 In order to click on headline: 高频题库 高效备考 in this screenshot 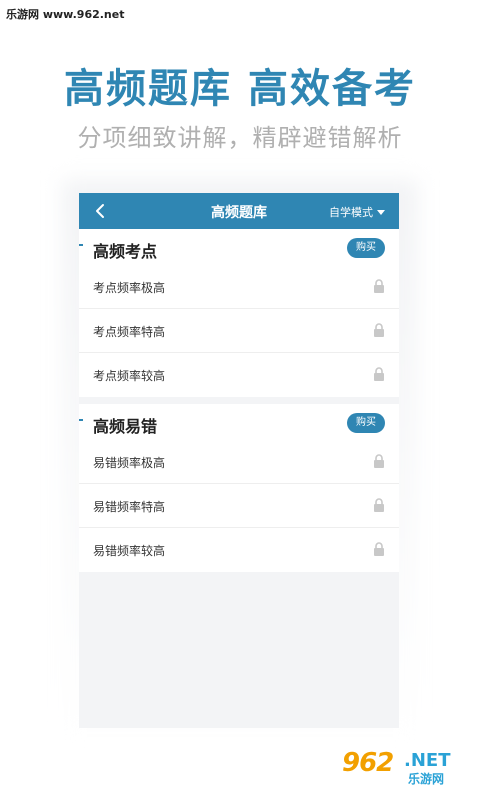, I will do `click(240, 89)`.